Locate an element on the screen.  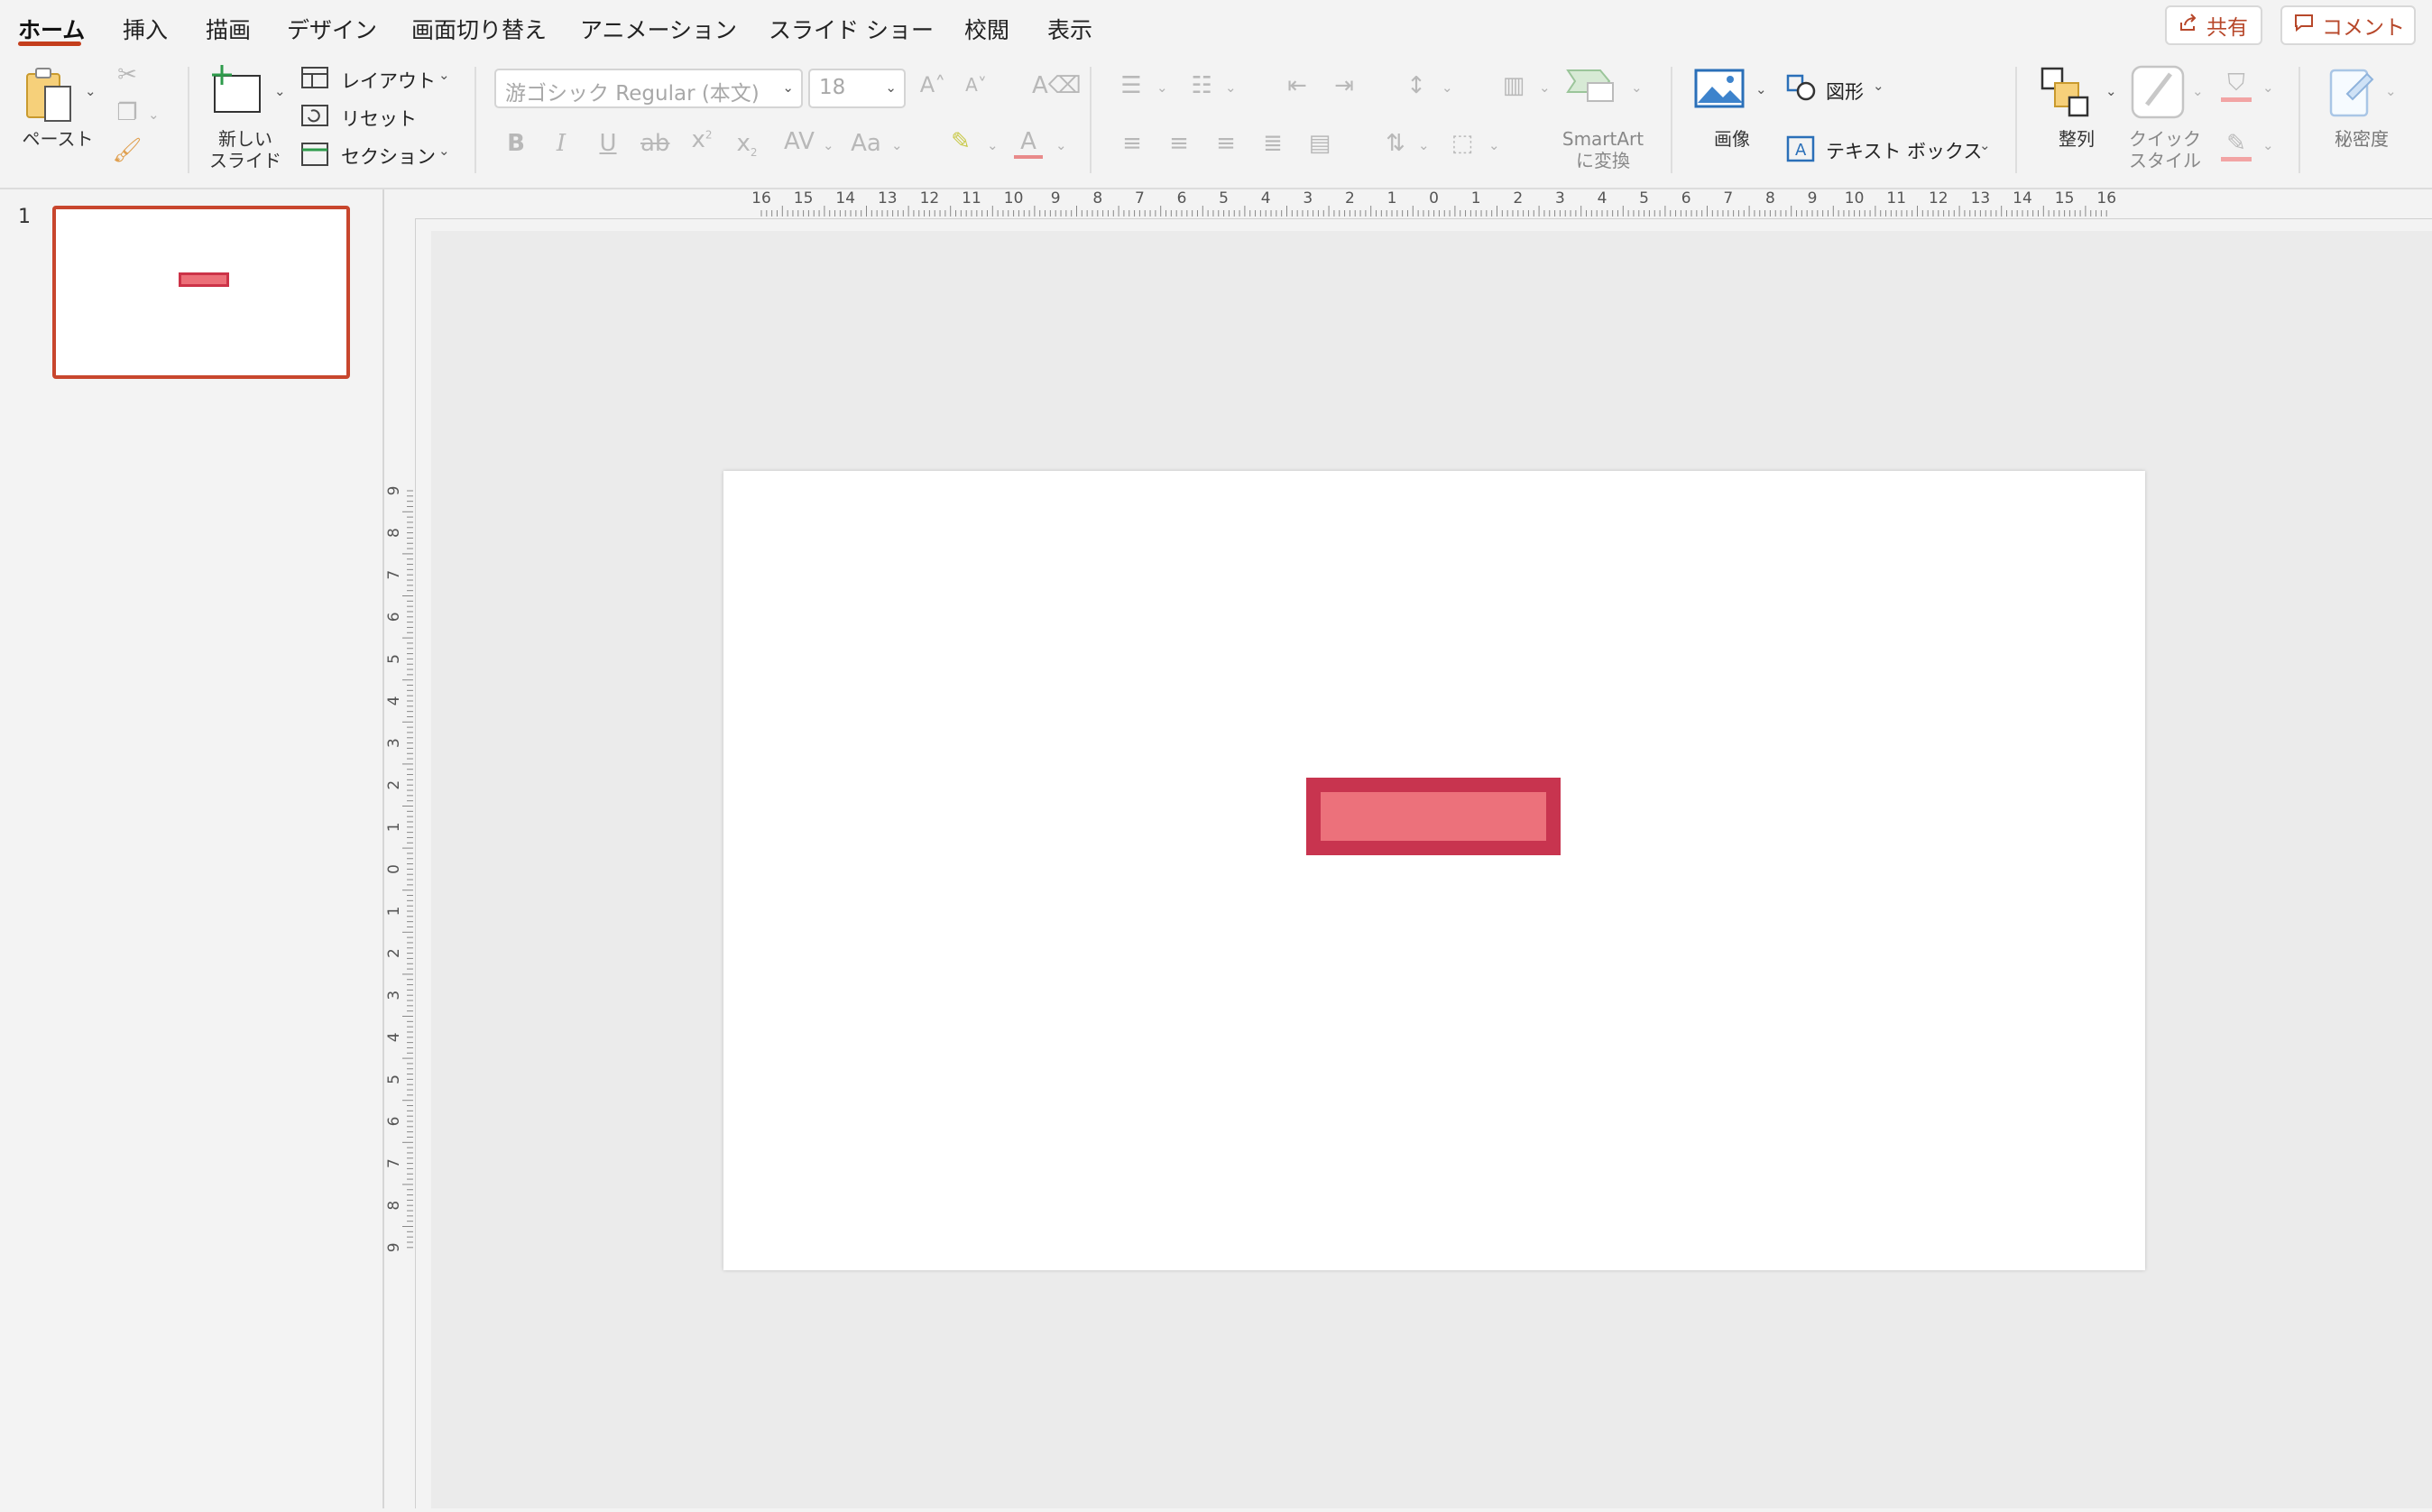
share-button: 共有 is located at coordinates (2213, 25).